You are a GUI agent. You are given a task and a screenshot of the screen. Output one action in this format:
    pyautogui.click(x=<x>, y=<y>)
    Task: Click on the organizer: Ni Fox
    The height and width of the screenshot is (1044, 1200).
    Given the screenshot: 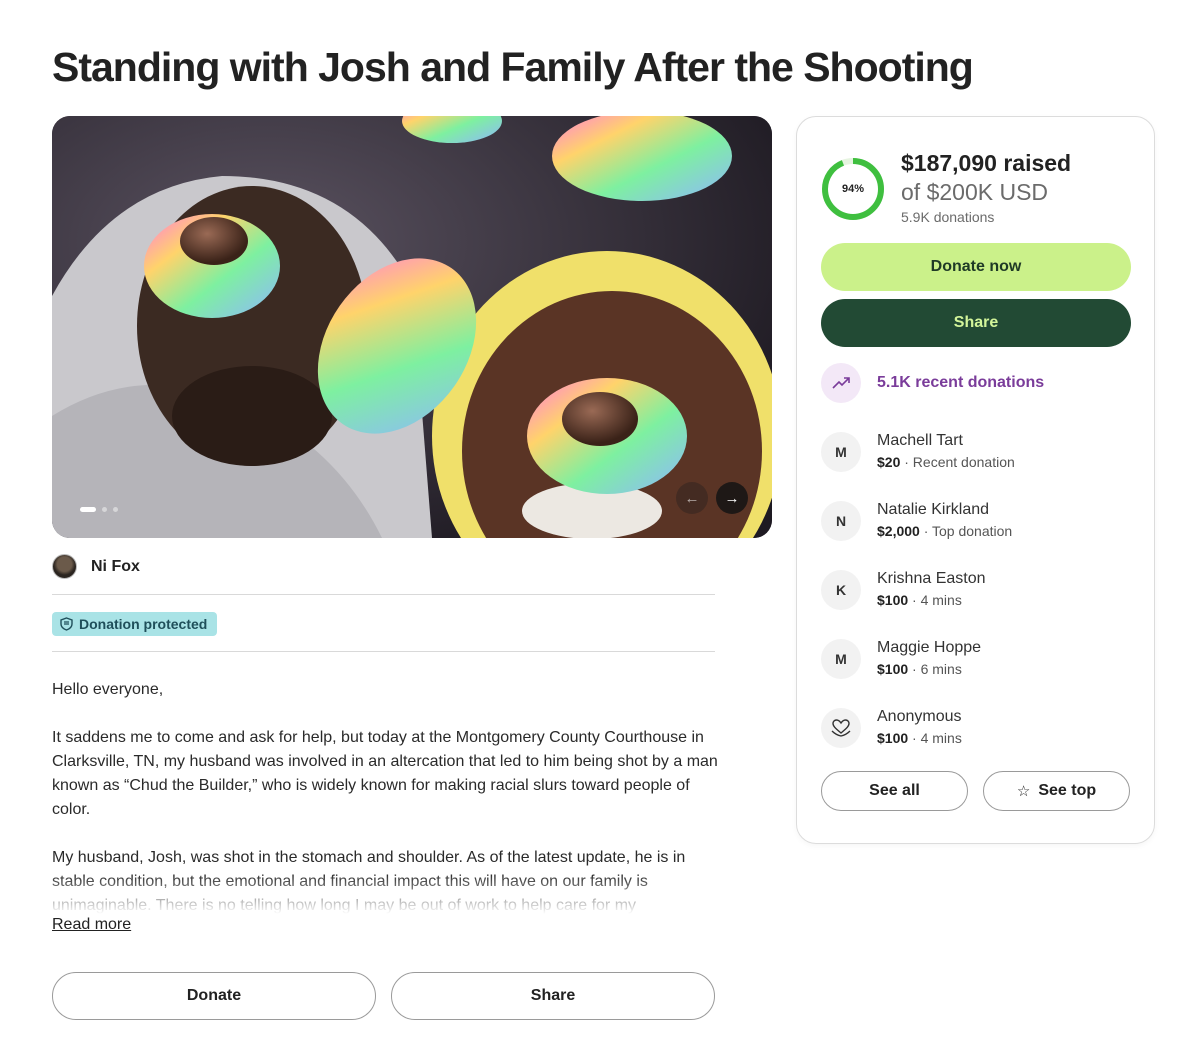 What is the action you would take?
    pyautogui.click(x=96, y=566)
    